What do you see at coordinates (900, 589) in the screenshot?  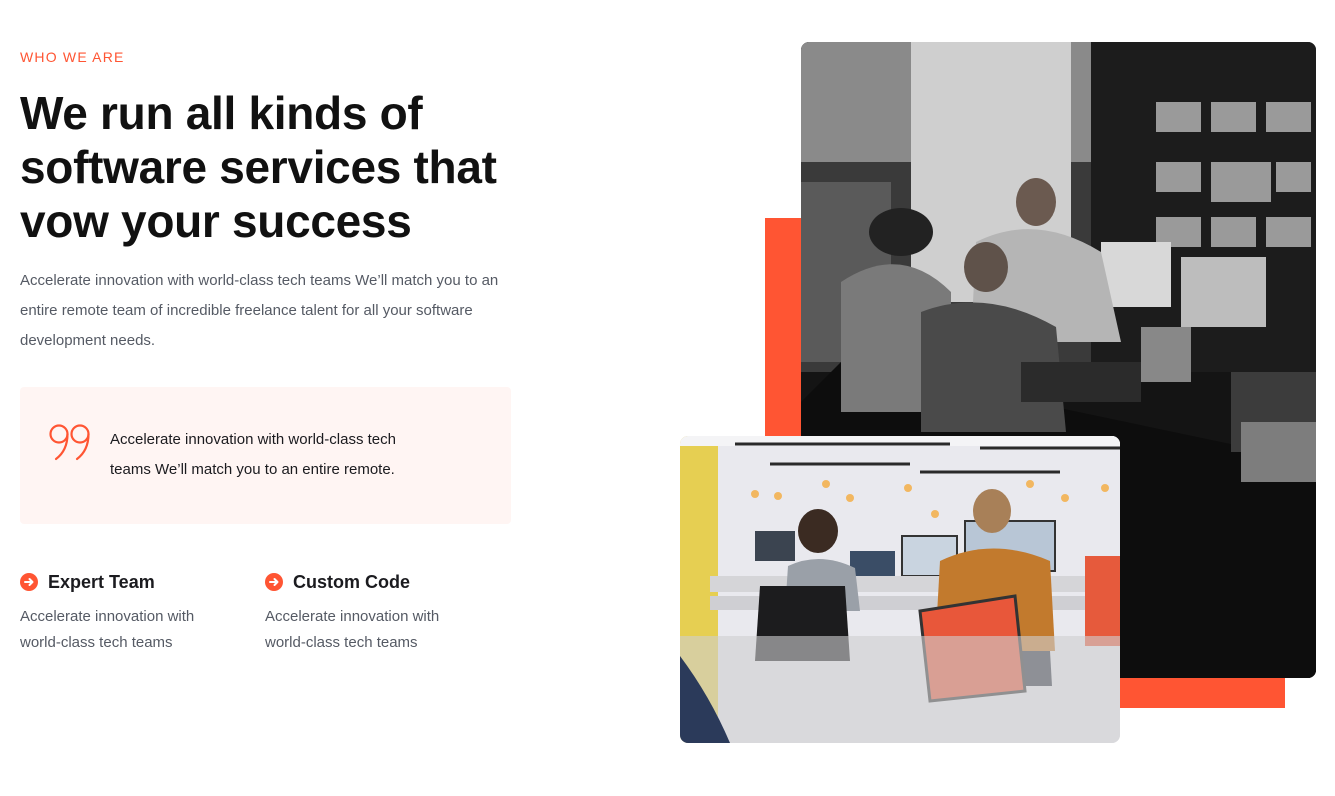 I see `office-team-photo` at bounding box center [900, 589].